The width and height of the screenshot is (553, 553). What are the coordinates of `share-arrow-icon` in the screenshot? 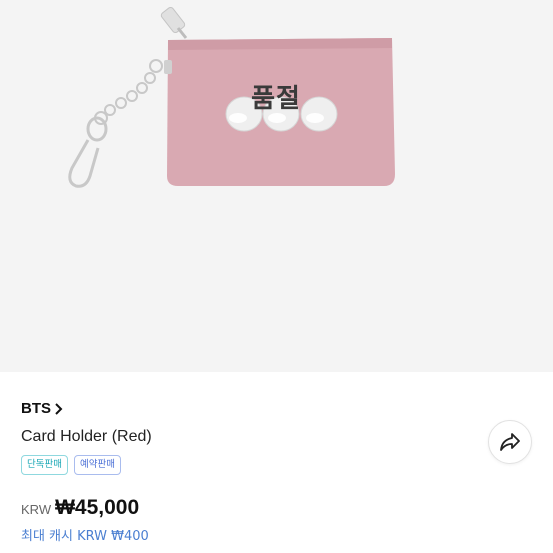 It's located at (510, 442).